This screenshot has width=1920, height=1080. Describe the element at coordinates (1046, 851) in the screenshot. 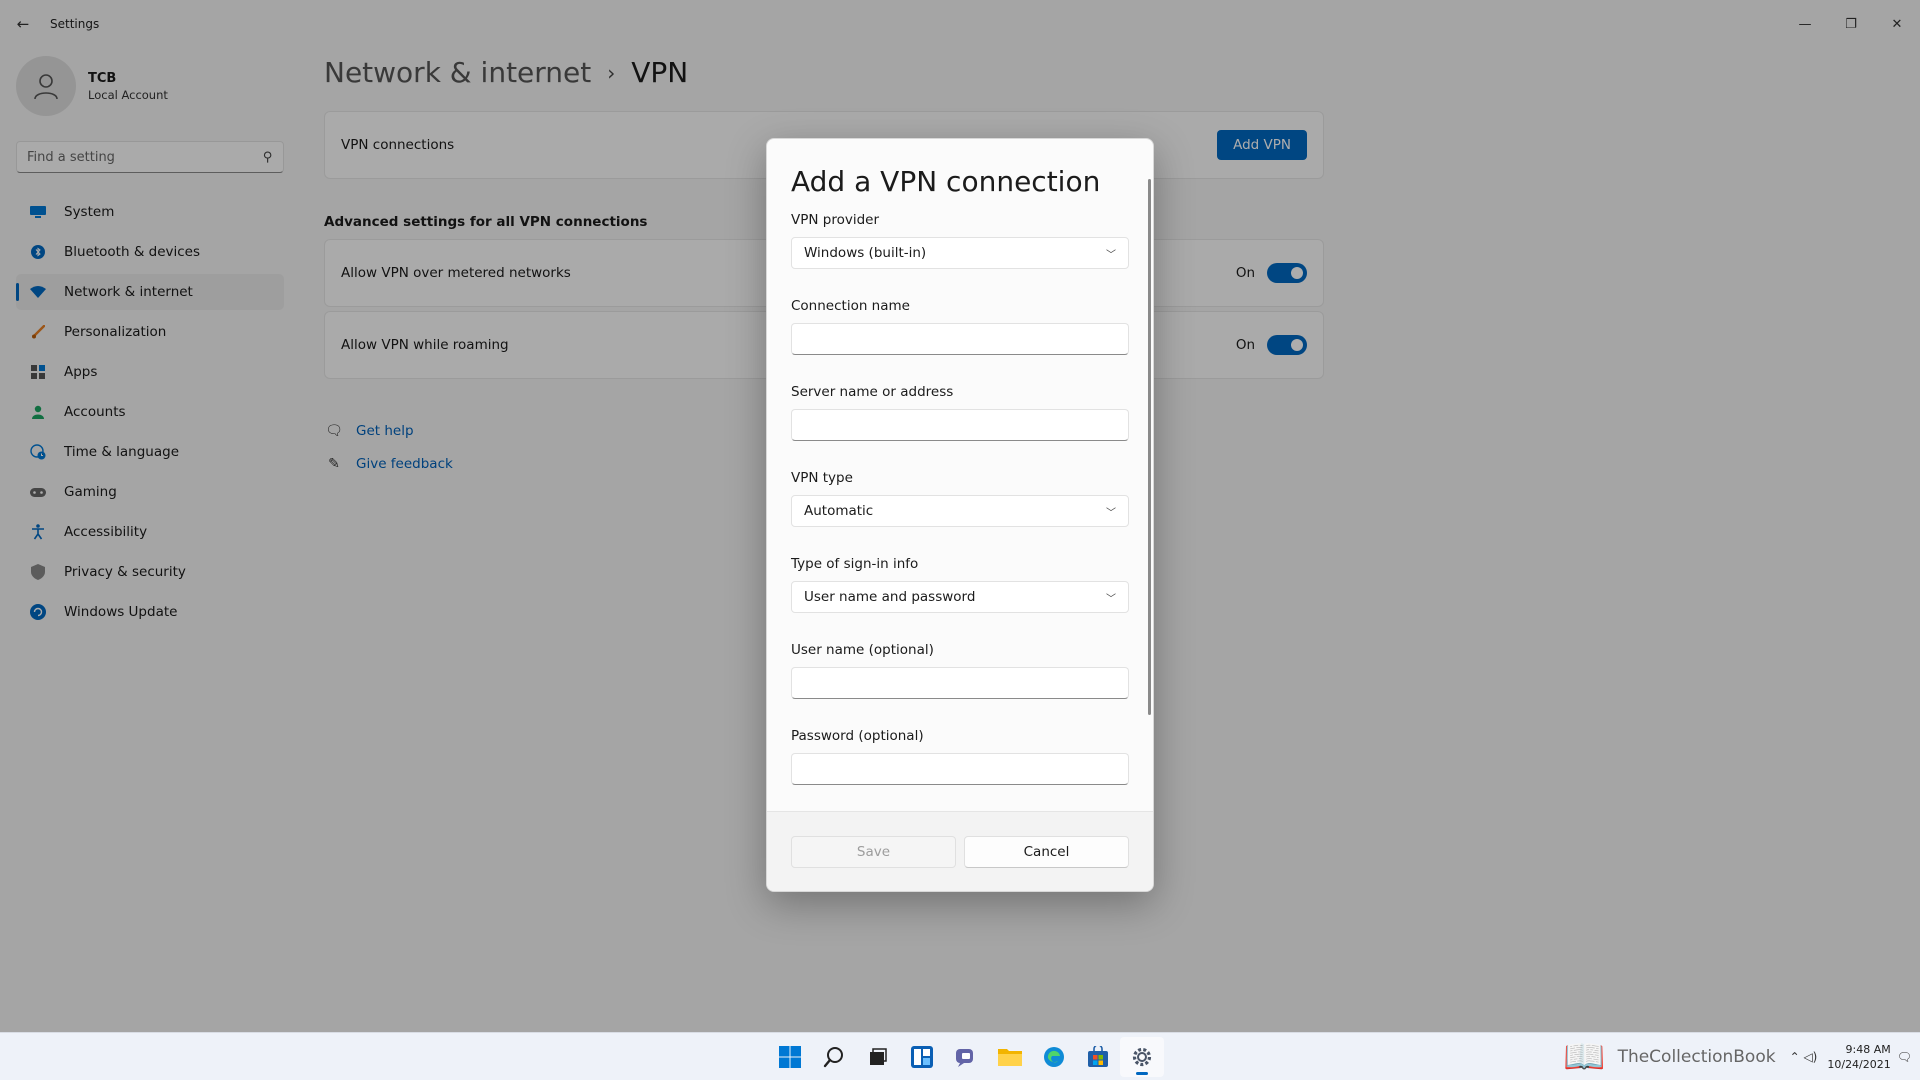

I see `cancel-button: Cancel` at that location.